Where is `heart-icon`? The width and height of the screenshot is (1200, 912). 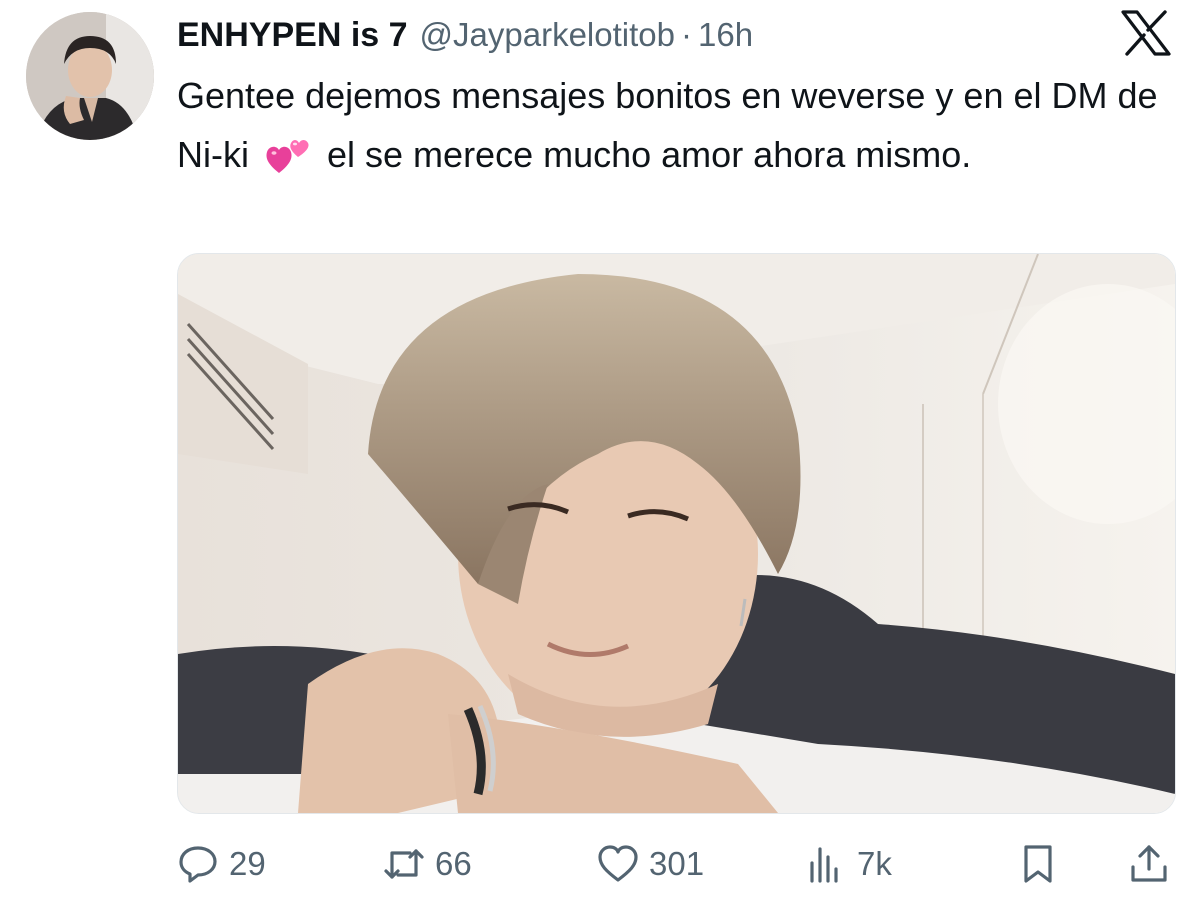 heart-icon is located at coordinates (618, 863).